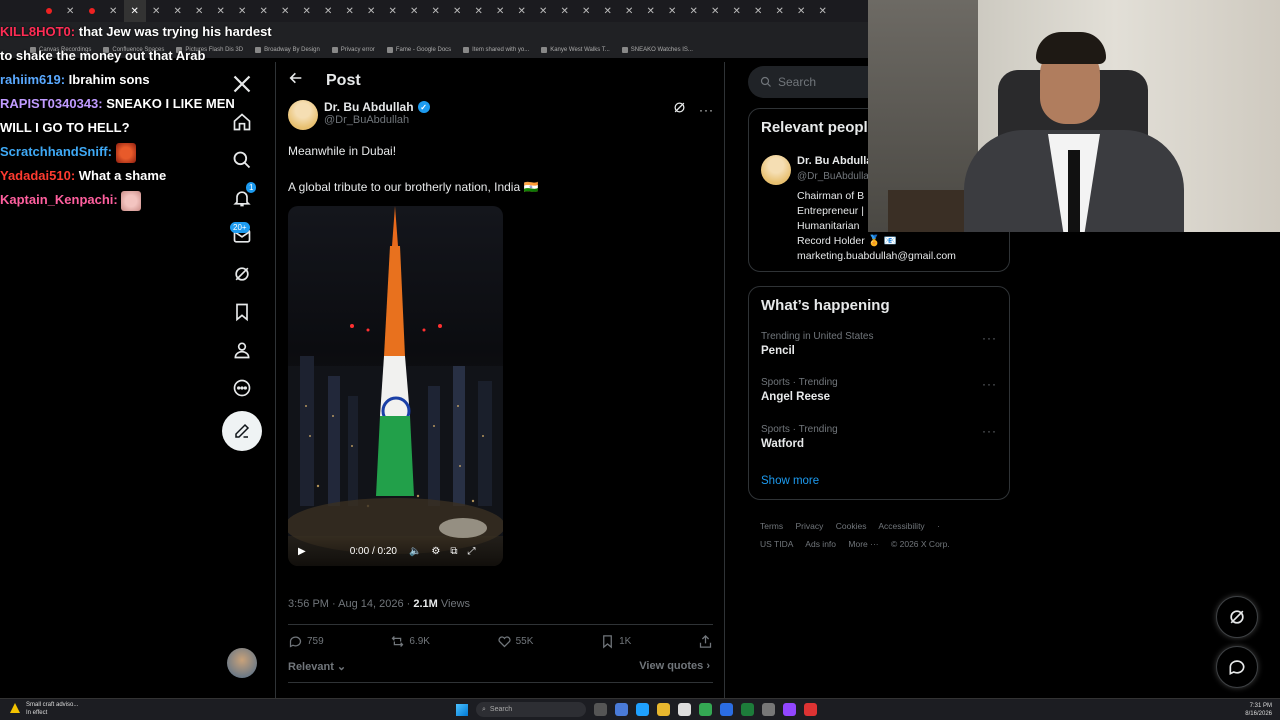 The height and width of the screenshot is (720, 1280). What do you see at coordinates (462, 709) in the screenshot?
I see `windows-start-icon` at bounding box center [462, 709].